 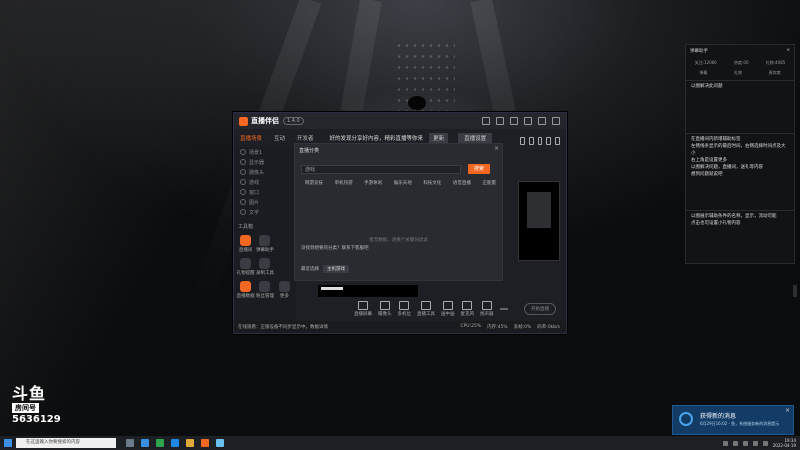 I want to click on close-icon, so click(x=556, y=121).